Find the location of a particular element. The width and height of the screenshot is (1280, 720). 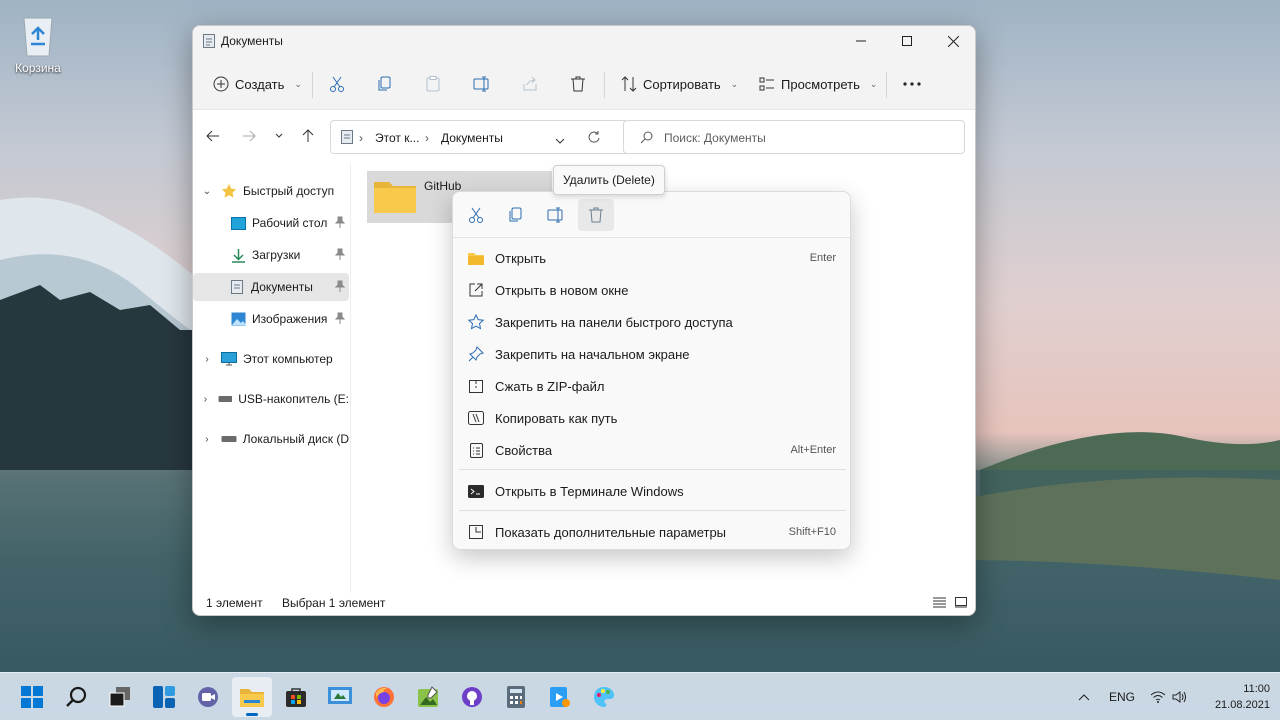

github-desktop-button is located at coordinates (472, 697).